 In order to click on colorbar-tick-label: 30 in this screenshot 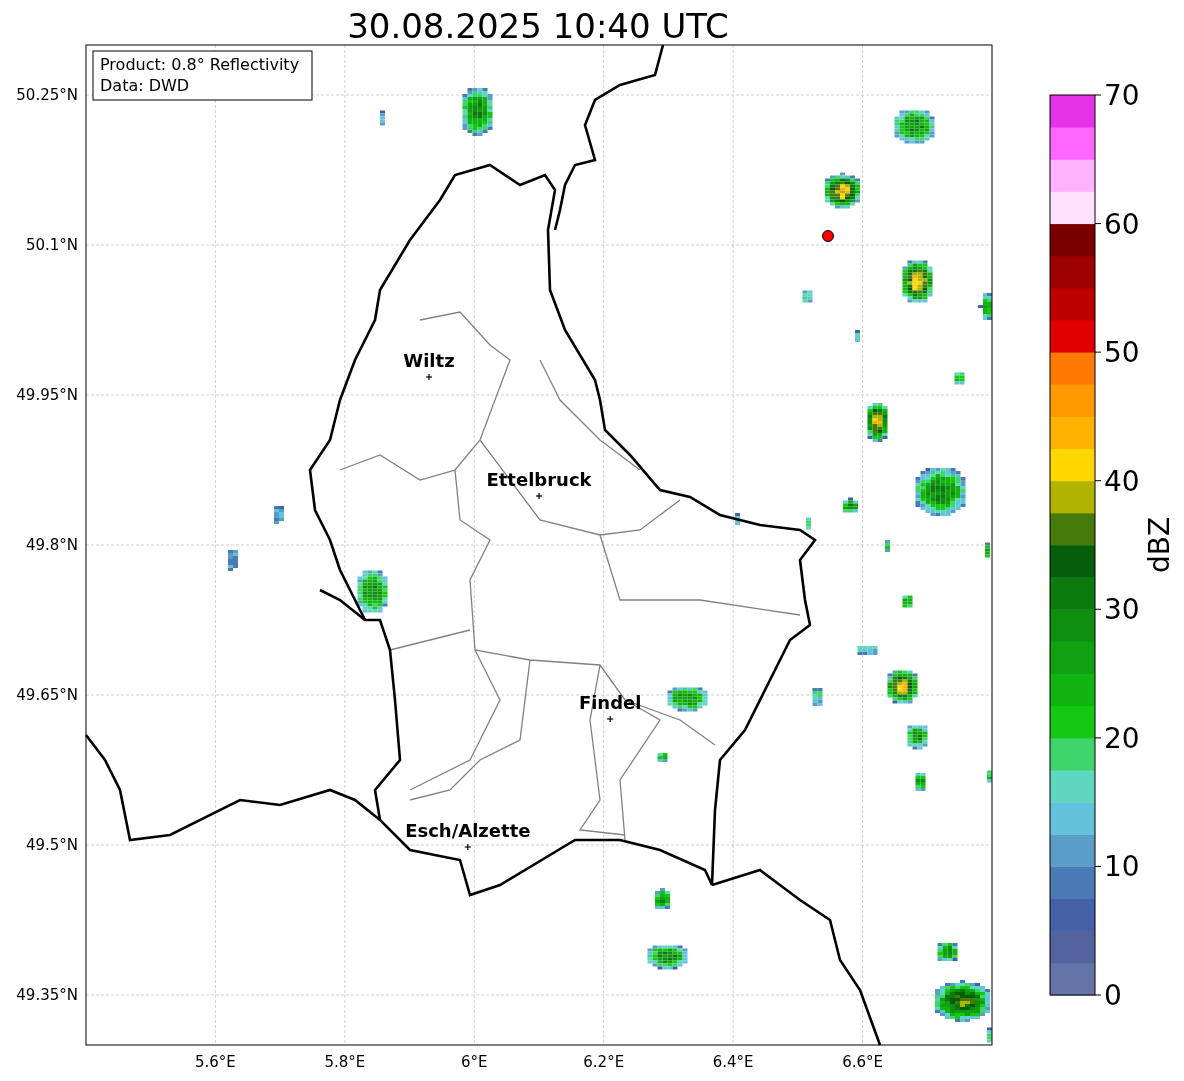, I will do `click(1122, 610)`.